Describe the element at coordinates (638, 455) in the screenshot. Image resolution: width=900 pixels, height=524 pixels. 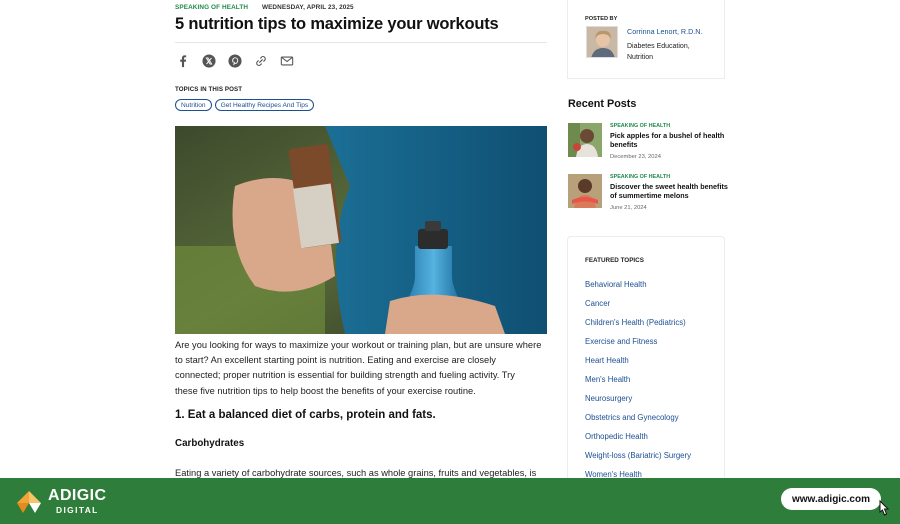
I see `topic-link-weight-loss: Weight-loss (Bariatric) Surgery` at that location.